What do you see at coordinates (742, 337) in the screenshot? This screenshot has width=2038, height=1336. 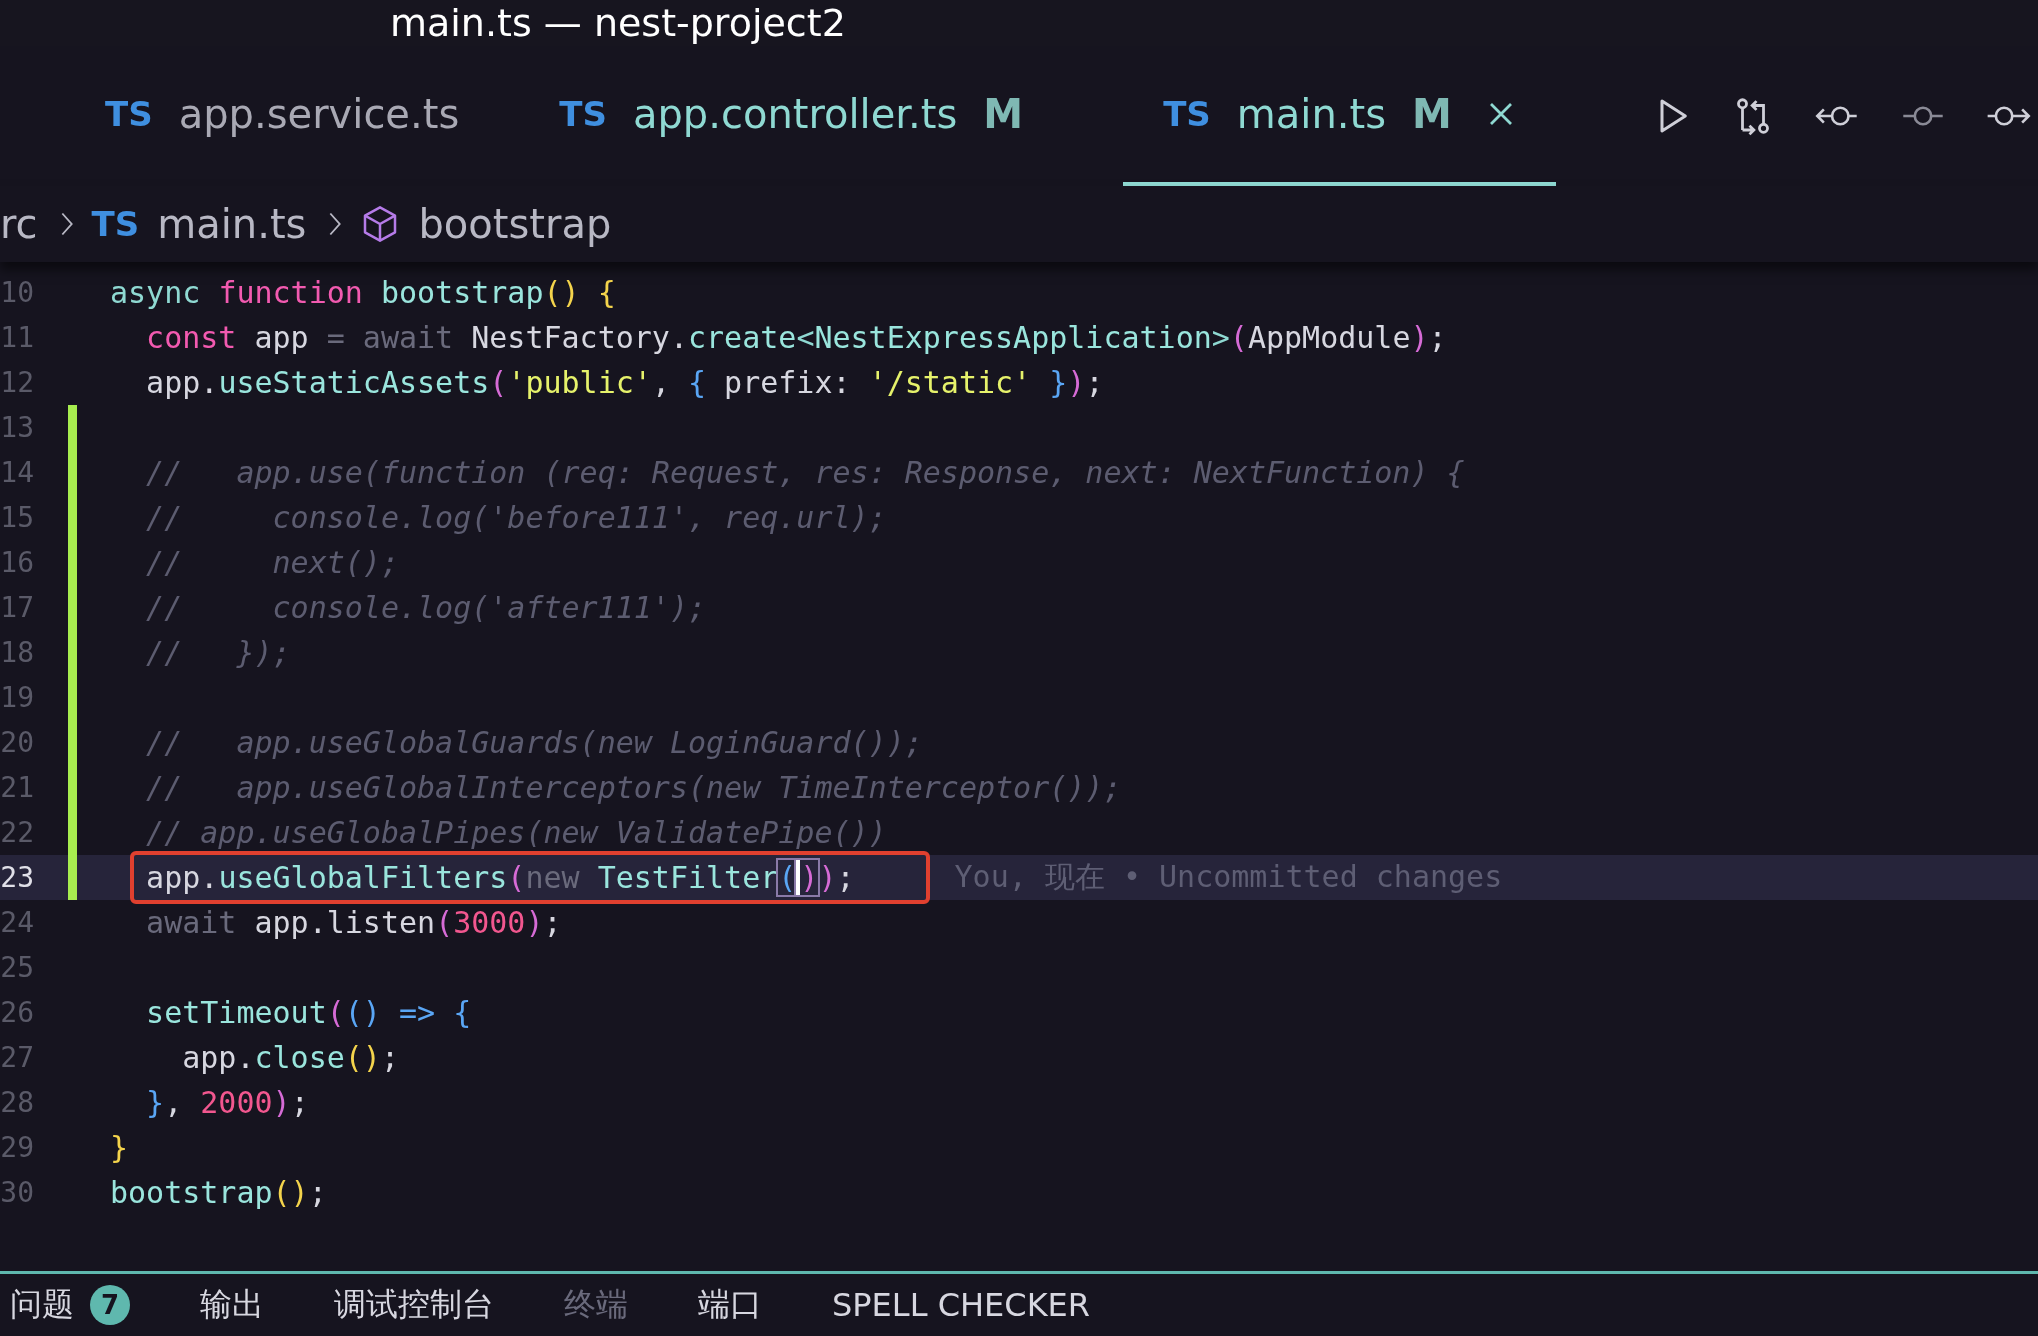 I see `code-identifier: create` at bounding box center [742, 337].